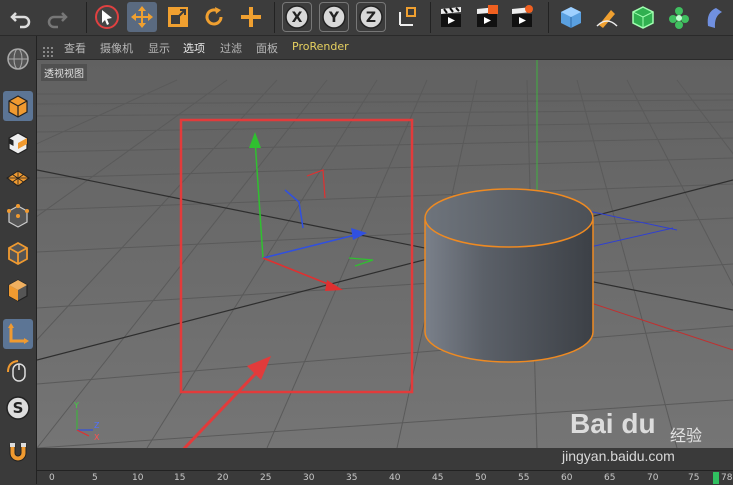 Image resolution: width=733 pixels, height=485 pixels. What do you see at coordinates (481, 478) in the screenshot?
I see `timeline-tick: 50` at bounding box center [481, 478].